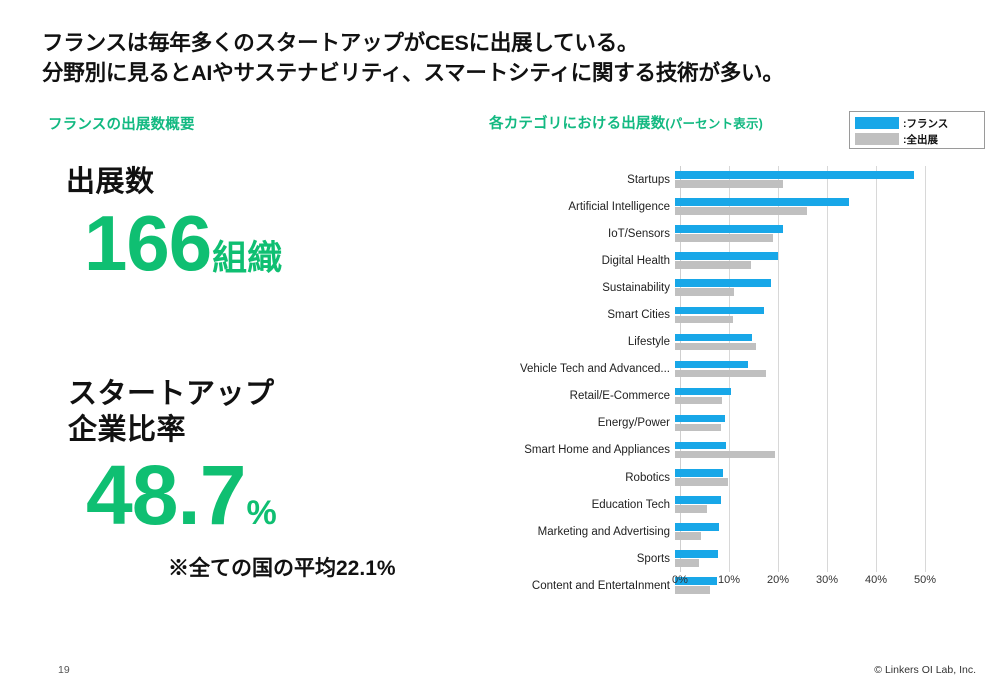 The width and height of the screenshot is (1000, 692). I want to click on category-label: Retail/E-Commerce, so click(619, 396).